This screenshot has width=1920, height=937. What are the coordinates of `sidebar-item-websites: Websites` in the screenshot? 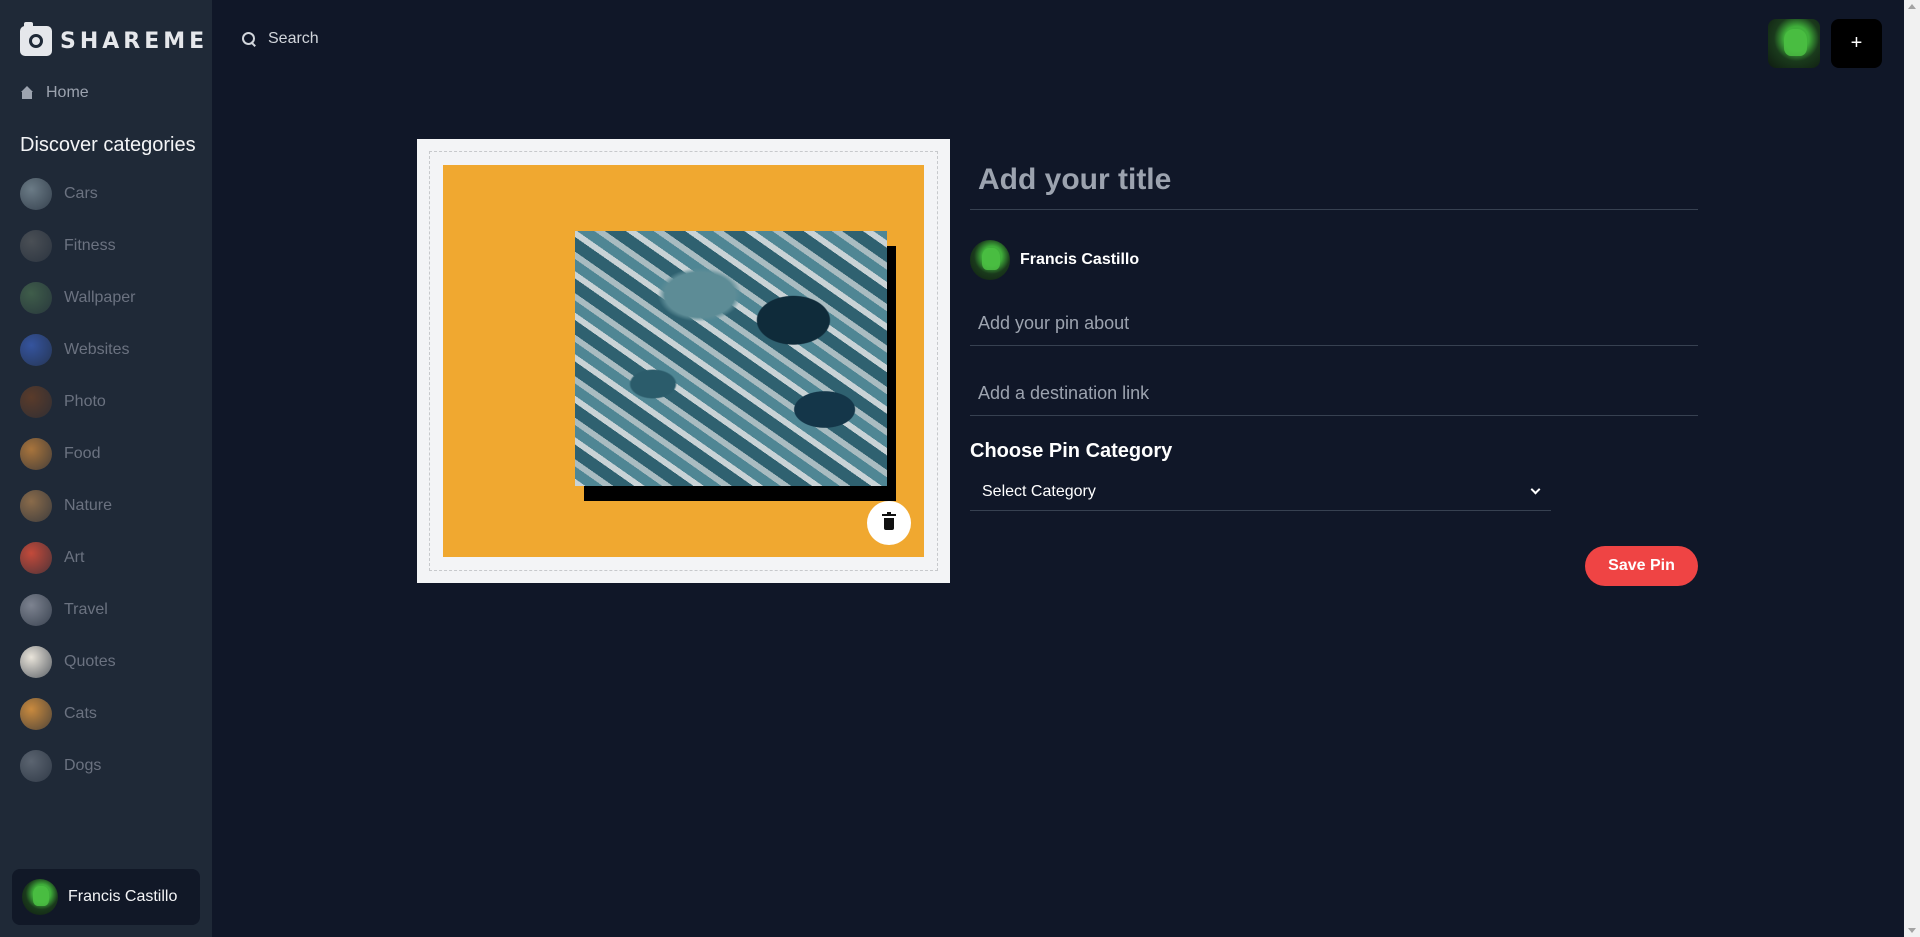 It's located at (77, 350).